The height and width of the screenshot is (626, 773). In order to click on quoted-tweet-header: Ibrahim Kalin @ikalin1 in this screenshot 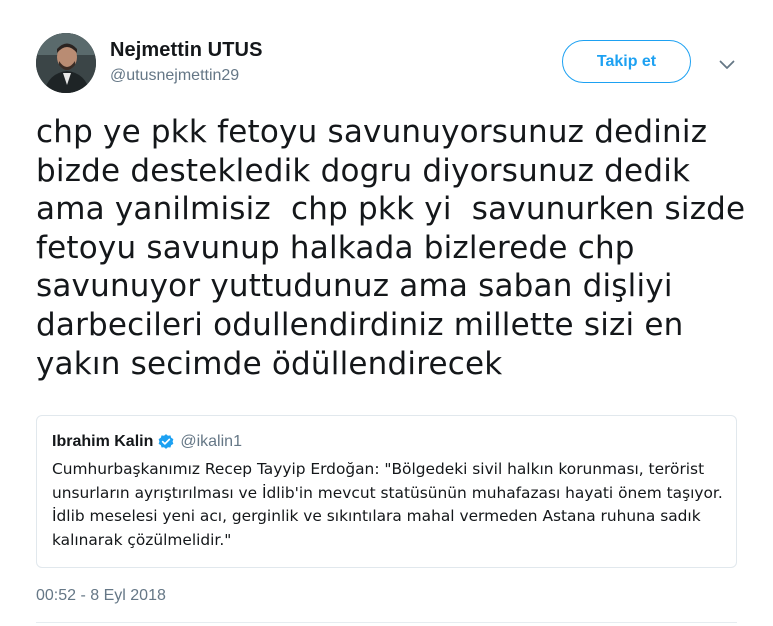, I will do `click(147, 442)`.